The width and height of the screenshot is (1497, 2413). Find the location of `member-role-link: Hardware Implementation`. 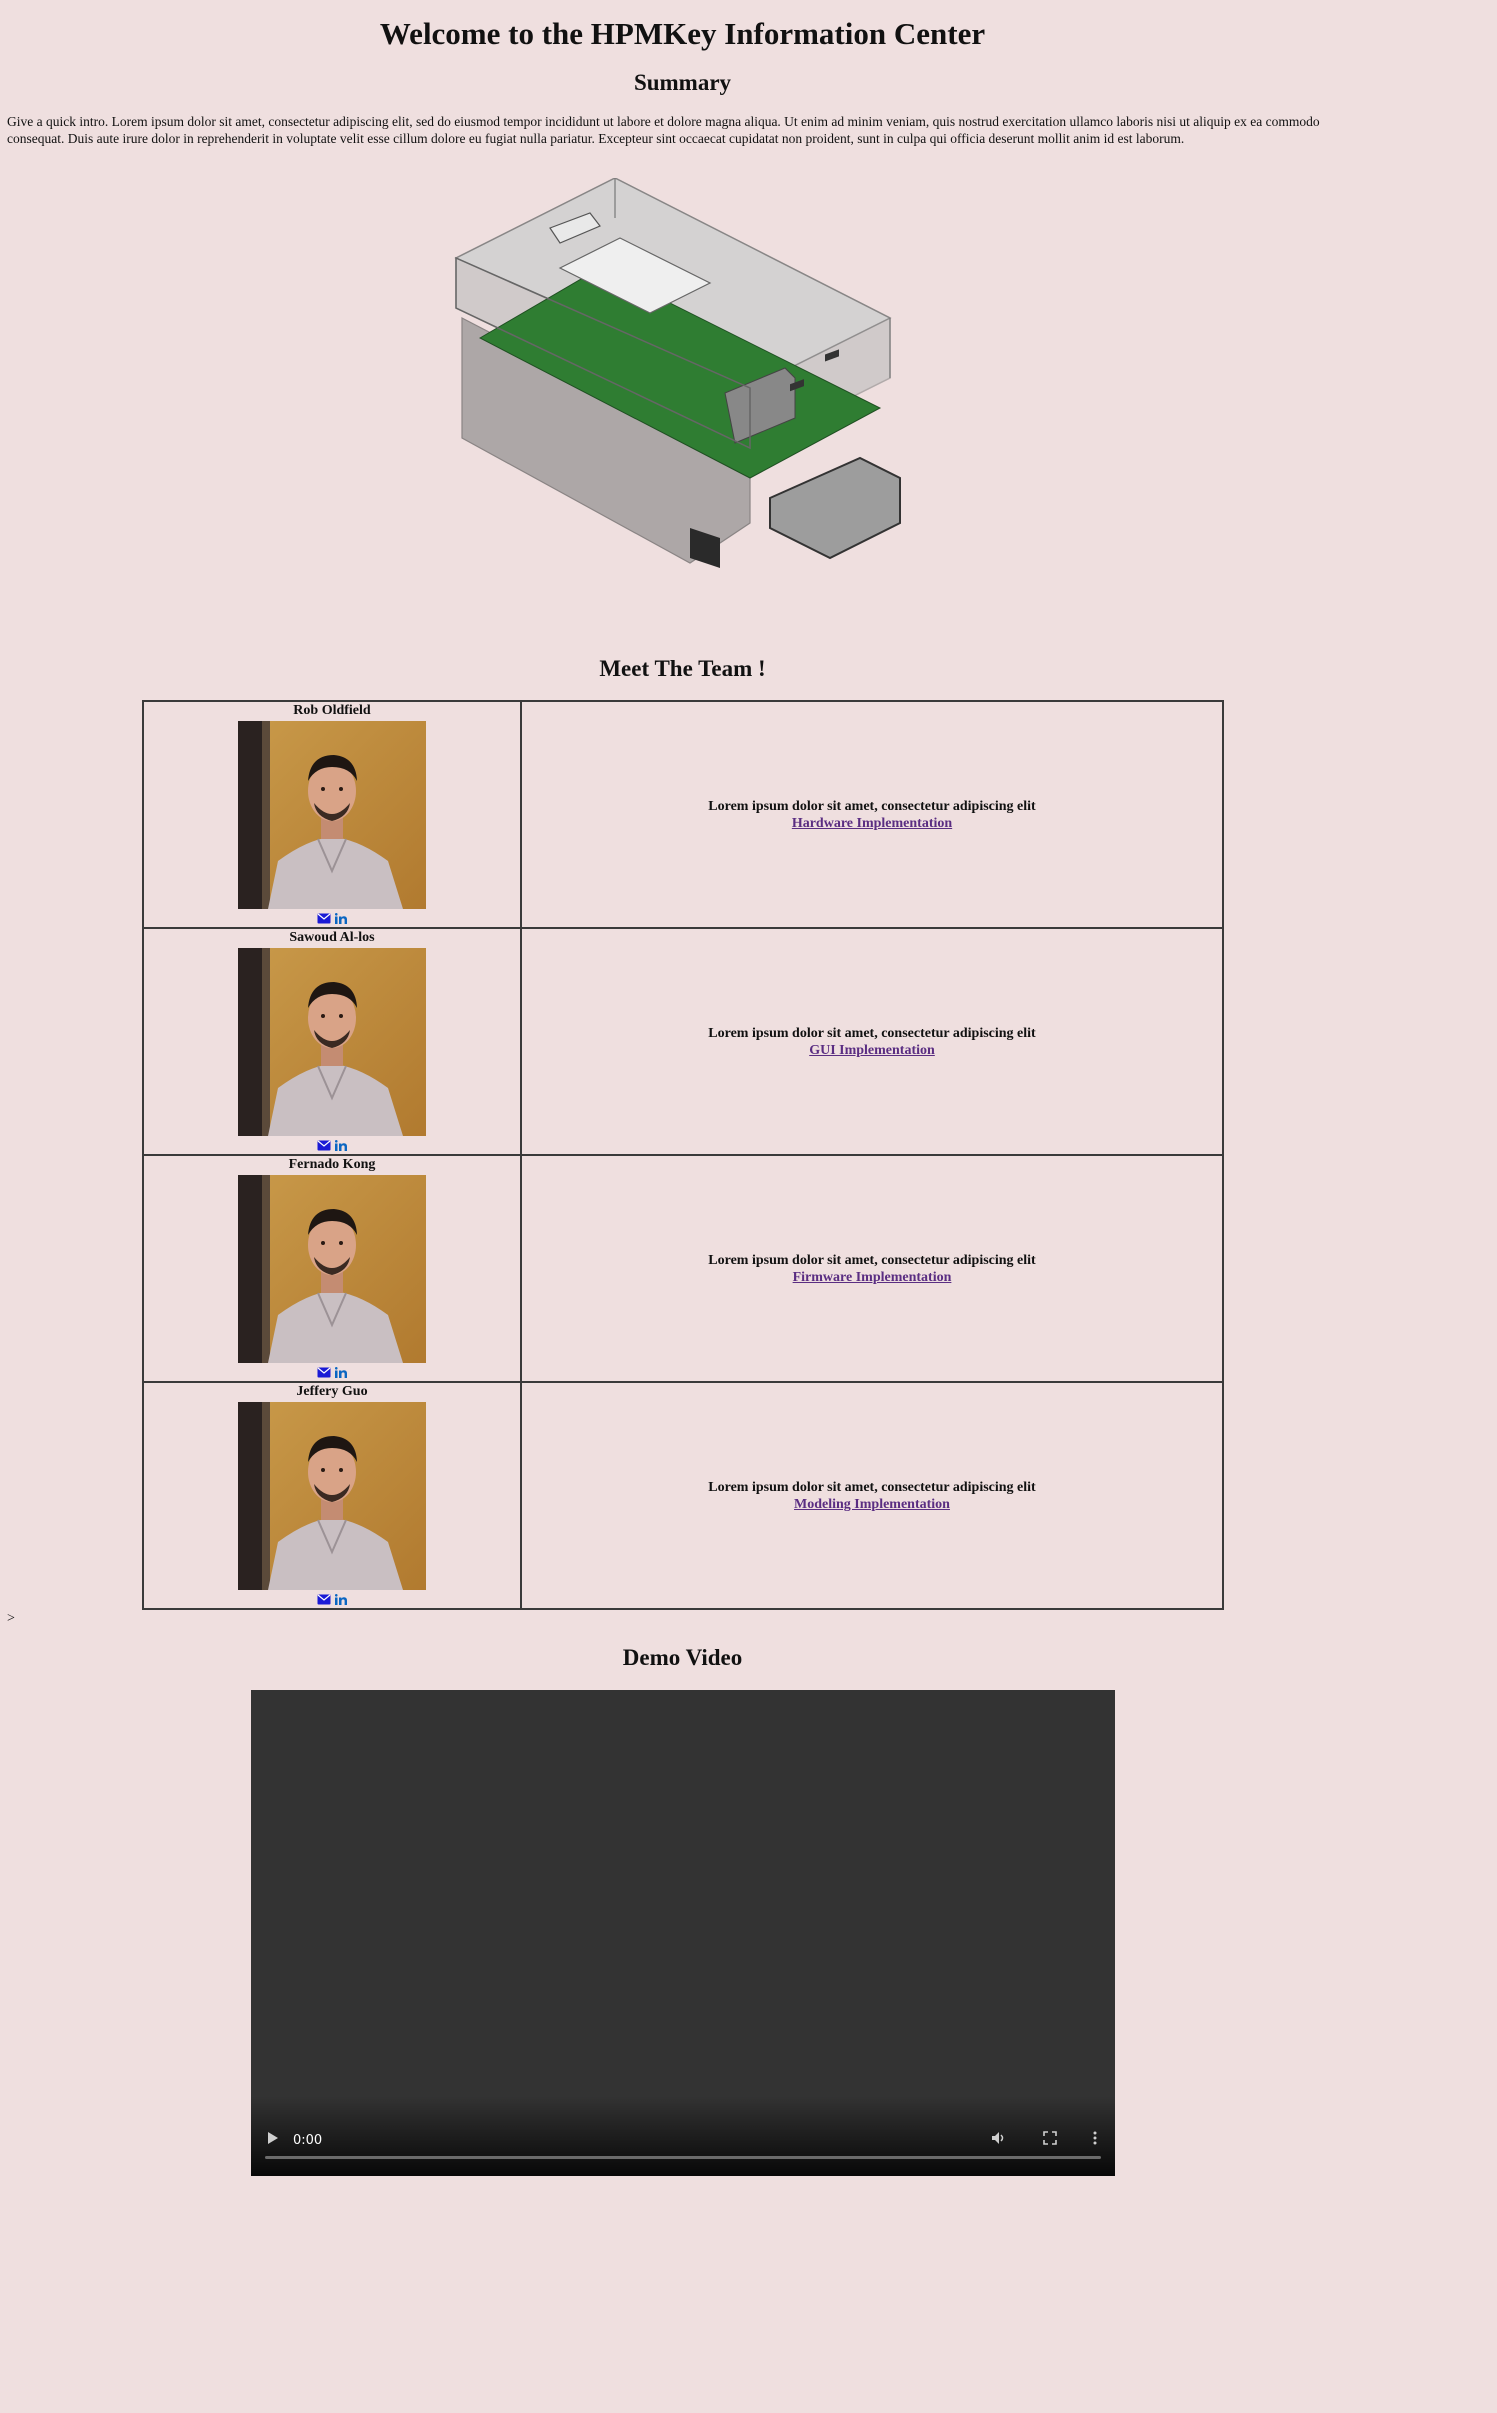

member-role-link: Hardware Implementation is located at coordinates (872, 823).